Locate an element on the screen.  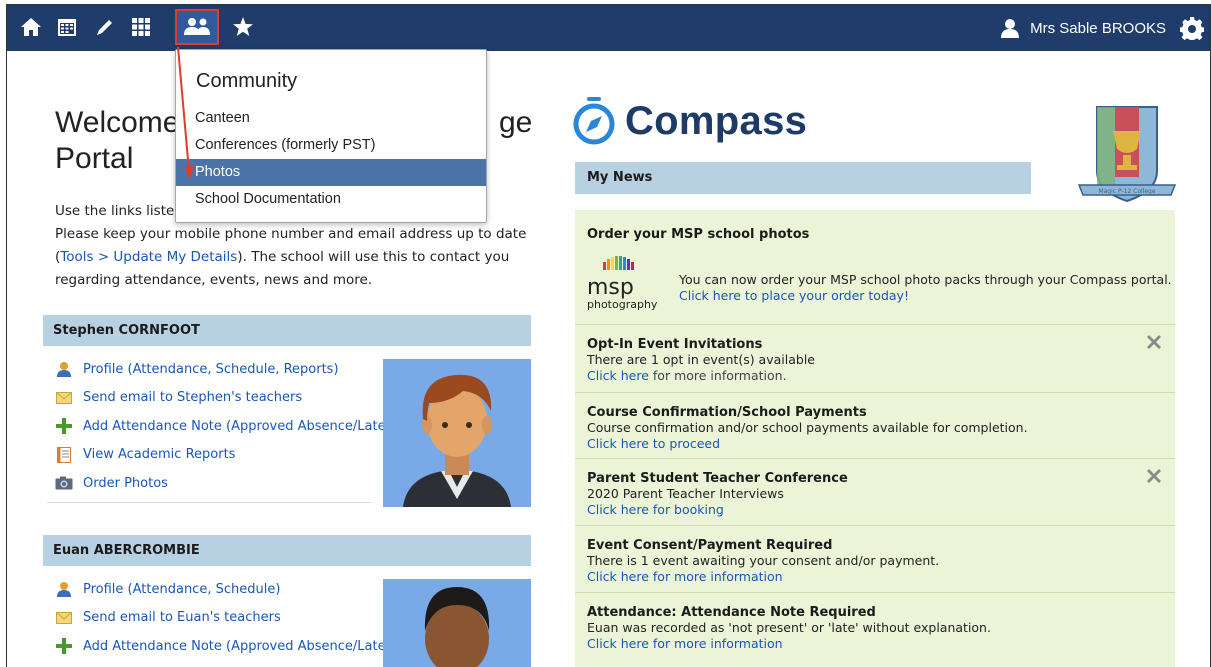
compass-icon is located at coordinates (594, 121).